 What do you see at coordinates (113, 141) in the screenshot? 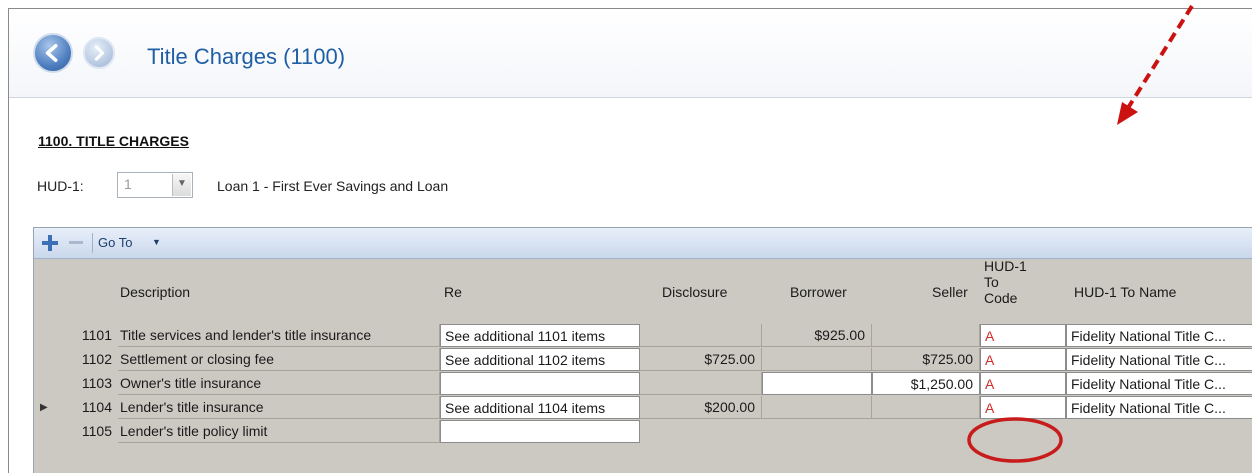
I see `section-title: 1100. TITLE CHARGES` at bounding box center [113, 141].